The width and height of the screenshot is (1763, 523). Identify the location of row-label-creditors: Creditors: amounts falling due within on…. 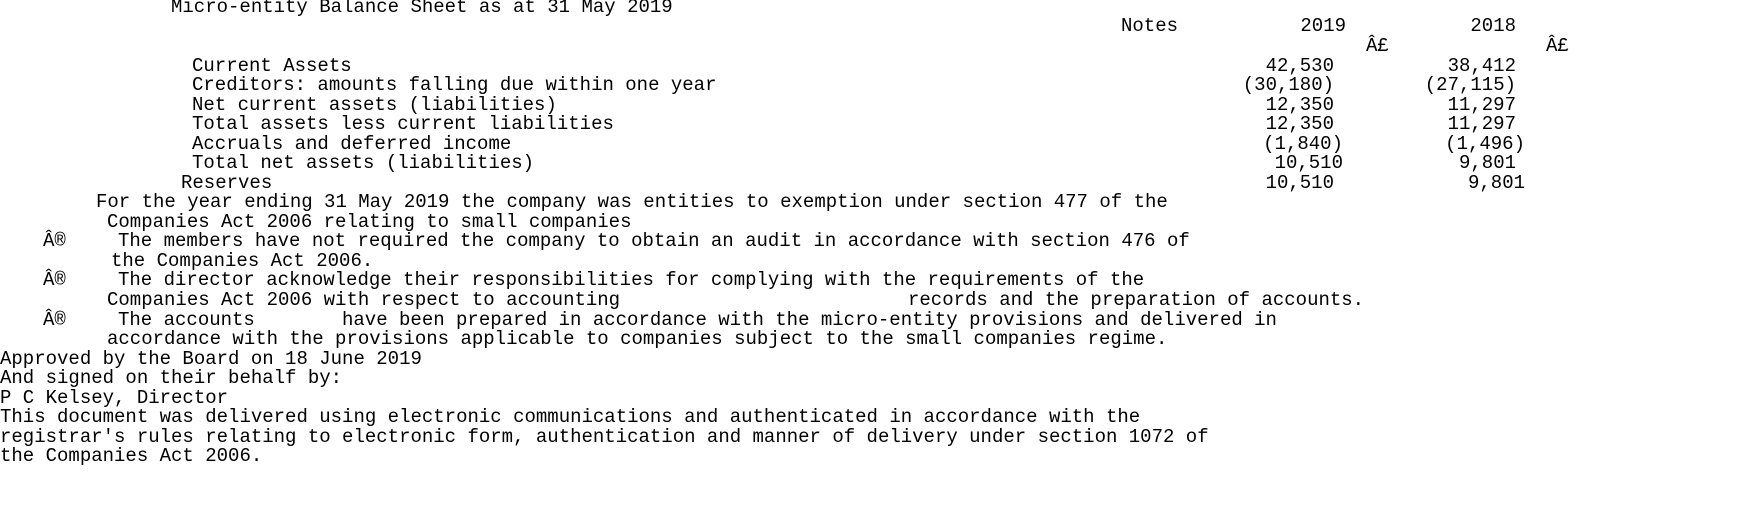
(454, 85).